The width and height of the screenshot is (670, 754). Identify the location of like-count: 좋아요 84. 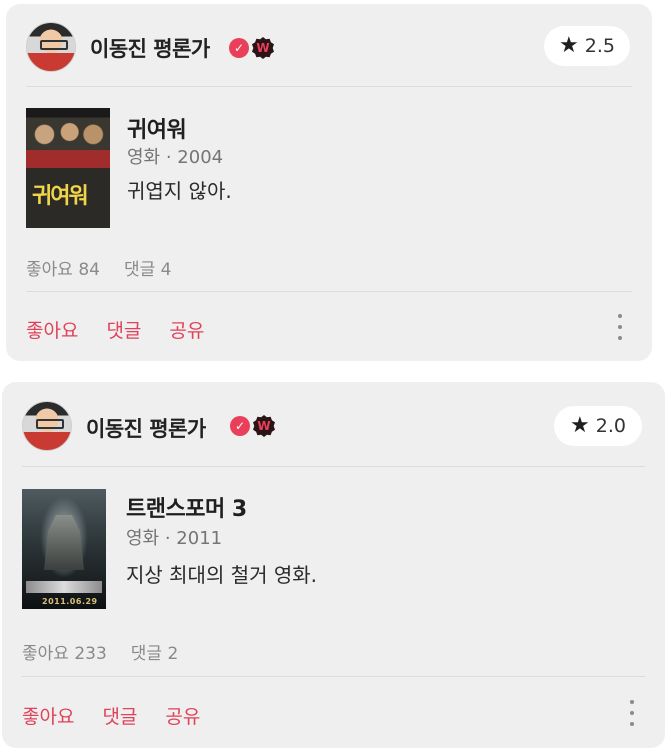
(63, 270).